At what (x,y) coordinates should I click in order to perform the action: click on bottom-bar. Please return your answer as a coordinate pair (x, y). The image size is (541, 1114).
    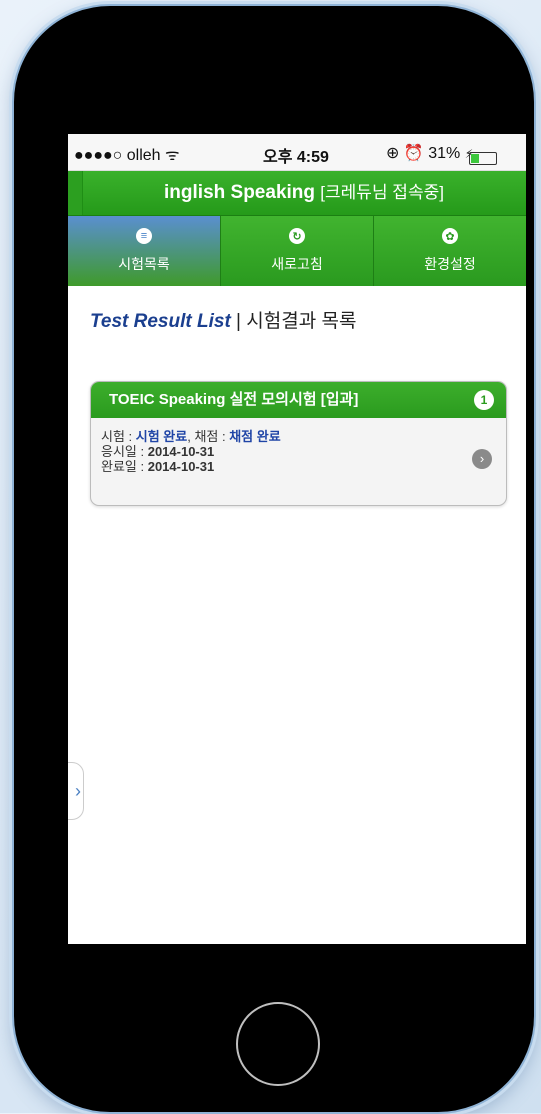
    Looking at the image, I should click on (297, 959).